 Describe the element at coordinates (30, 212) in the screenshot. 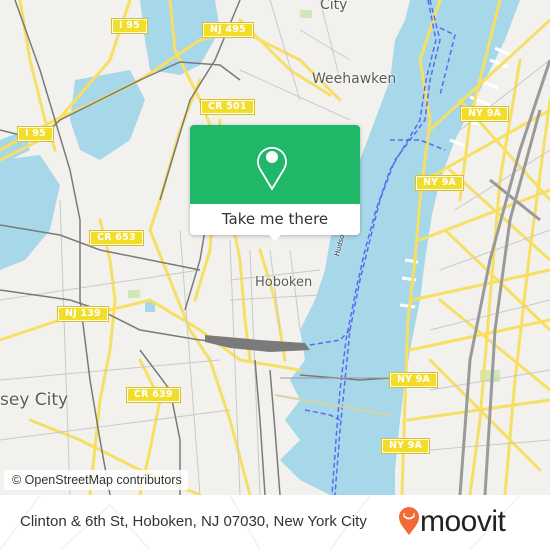

I see `hackensack-water-left` at that location.